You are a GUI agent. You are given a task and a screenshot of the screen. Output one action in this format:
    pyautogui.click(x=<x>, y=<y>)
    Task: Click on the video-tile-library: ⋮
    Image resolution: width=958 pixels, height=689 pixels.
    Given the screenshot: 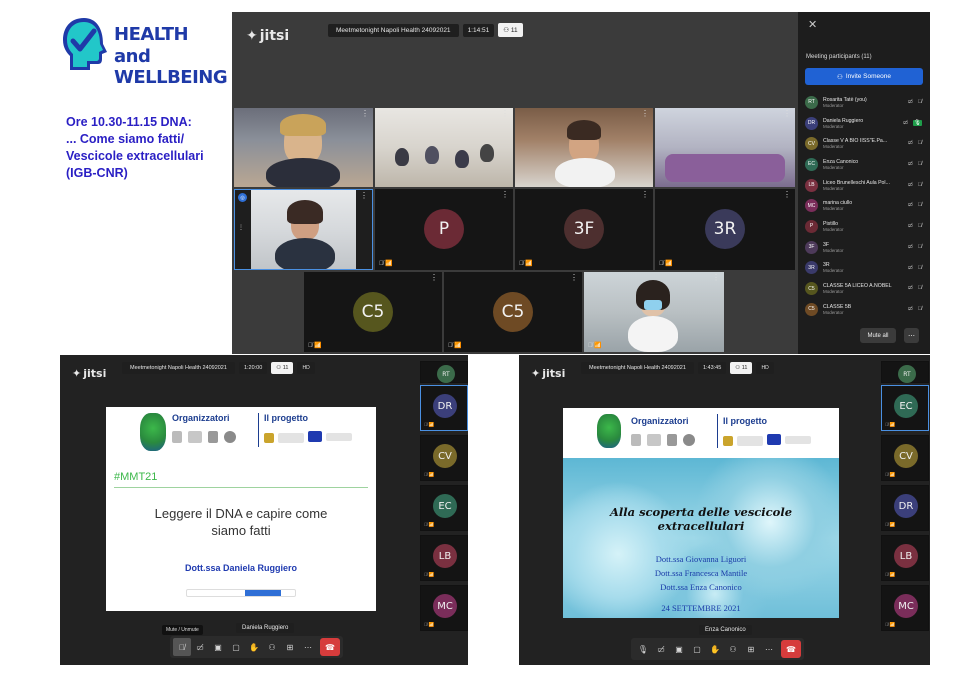 What is the action you would take?
    pyautogui.click(x=584, y=147)
    